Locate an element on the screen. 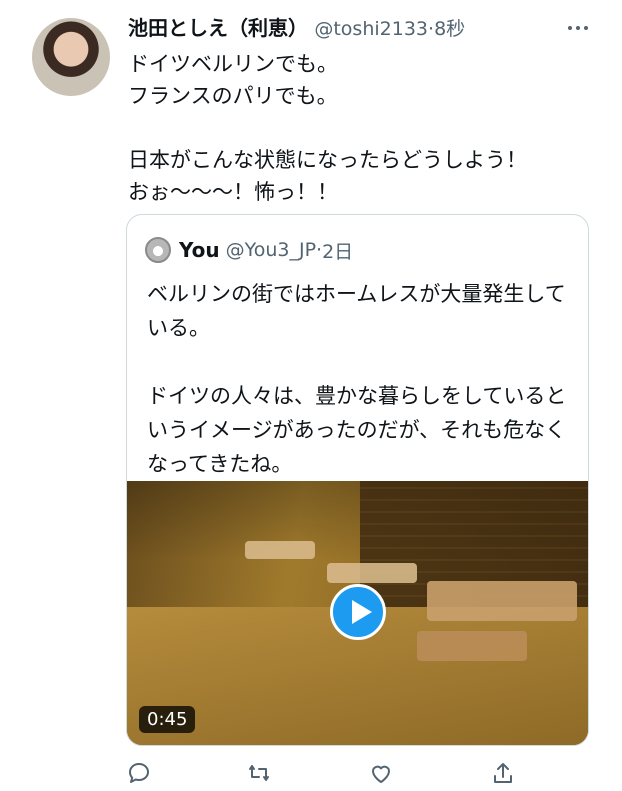  tweet-header: 池田としえ（利恵） @toshi2133·8秒 is located at coordinates (296, 28).